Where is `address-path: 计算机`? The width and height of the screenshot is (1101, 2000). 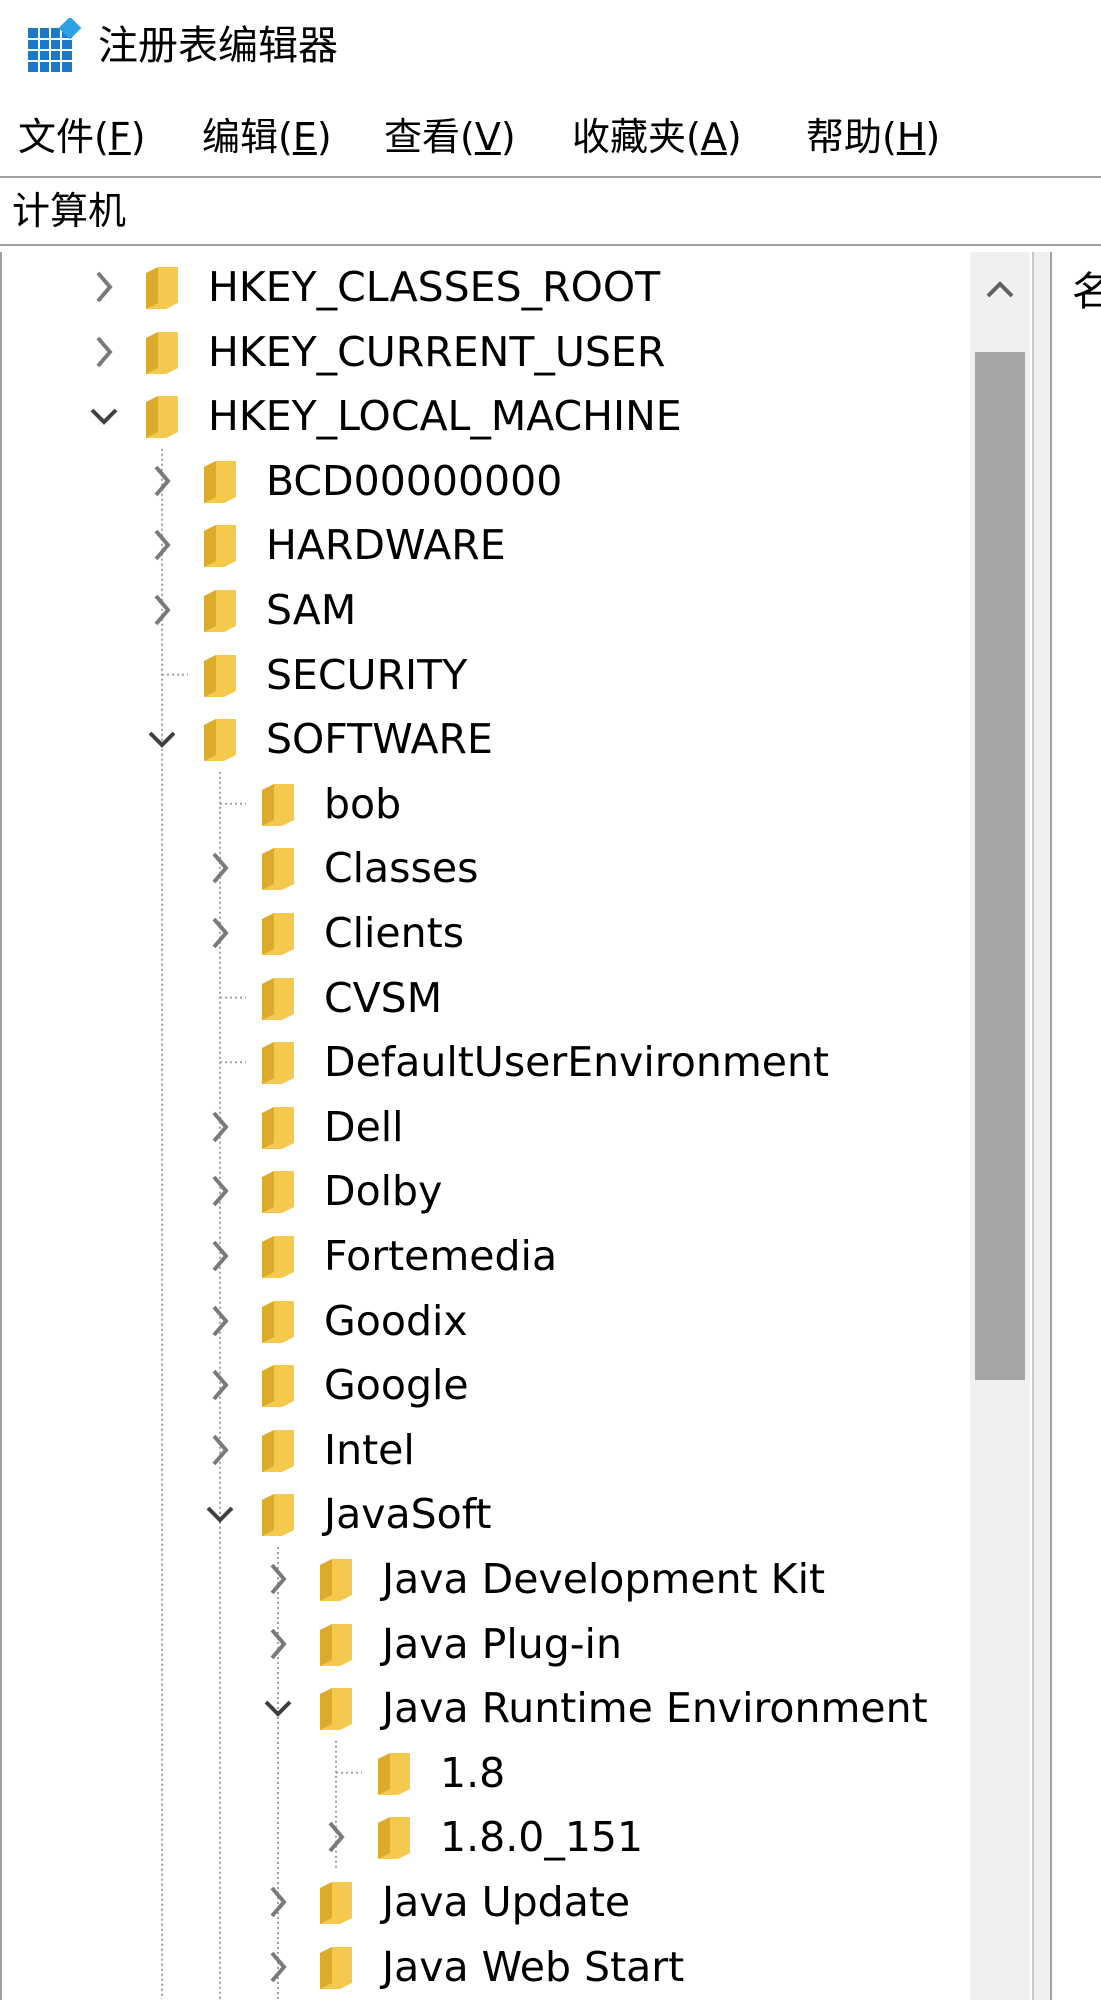 address-path: 计算机 is located at coordinates (69, 211).